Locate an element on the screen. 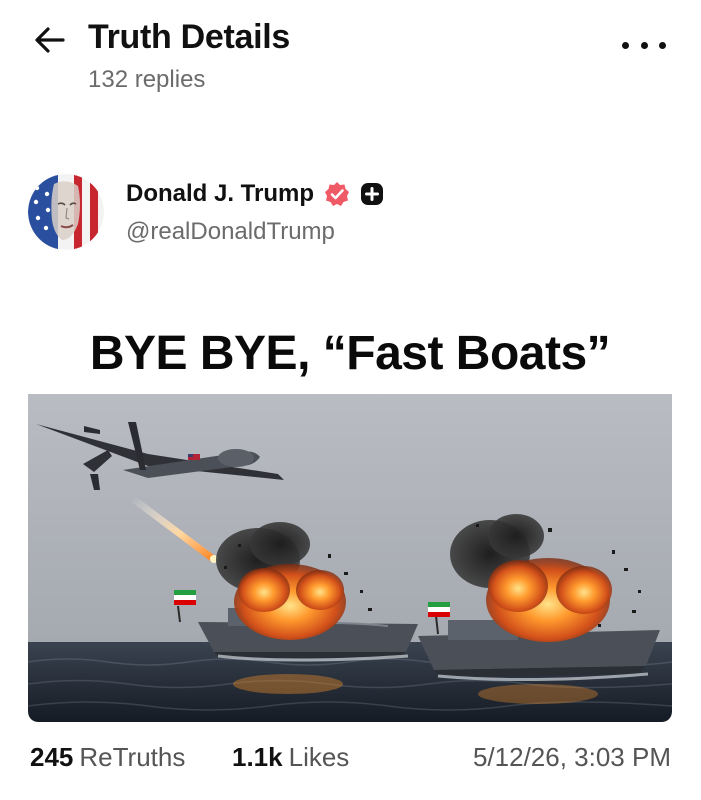 The image size is (701, 800). post-stats: 245 ReTruths 1.1k Likes 5/12/26, 3:03 PM is located at coordinates (350, 760).